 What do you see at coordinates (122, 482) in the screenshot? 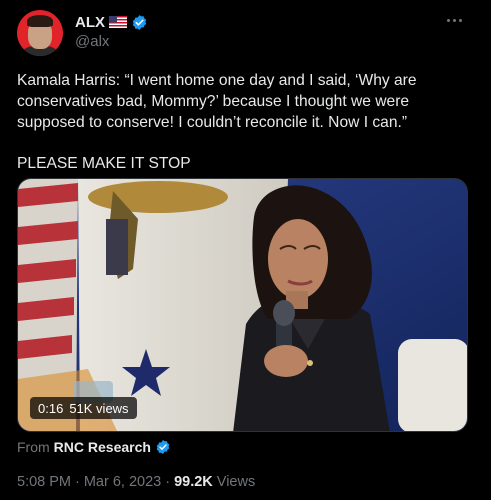
I see `tweet-date: Mar 6, 2023` at bounding box center [122, 482].